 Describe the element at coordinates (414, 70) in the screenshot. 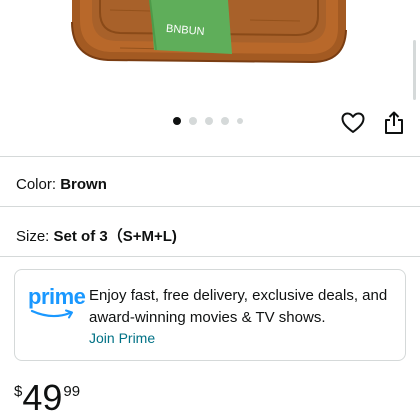

I see `scrollbar` at that location.